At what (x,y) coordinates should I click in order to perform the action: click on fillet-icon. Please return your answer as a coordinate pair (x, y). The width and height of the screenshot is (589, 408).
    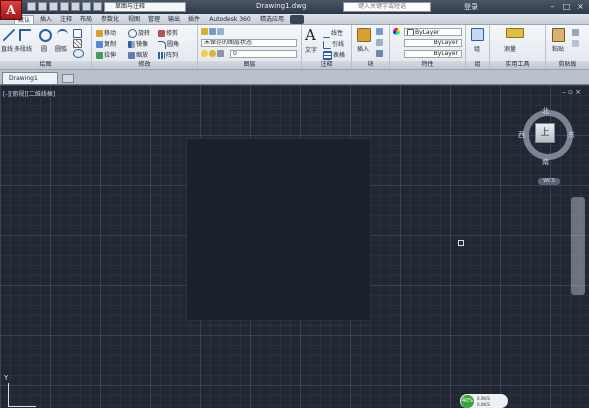
    Looking at the image, I should click on (162, 44).